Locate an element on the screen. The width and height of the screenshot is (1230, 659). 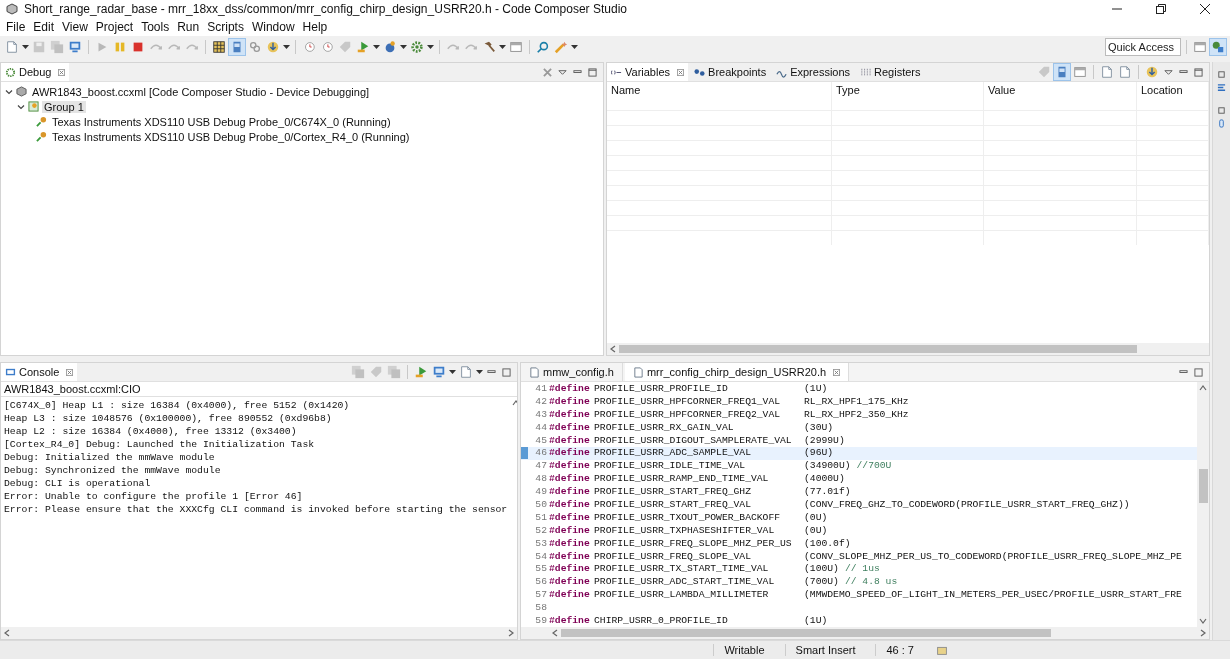
memory-icon is located at coordinates (1221, 123).